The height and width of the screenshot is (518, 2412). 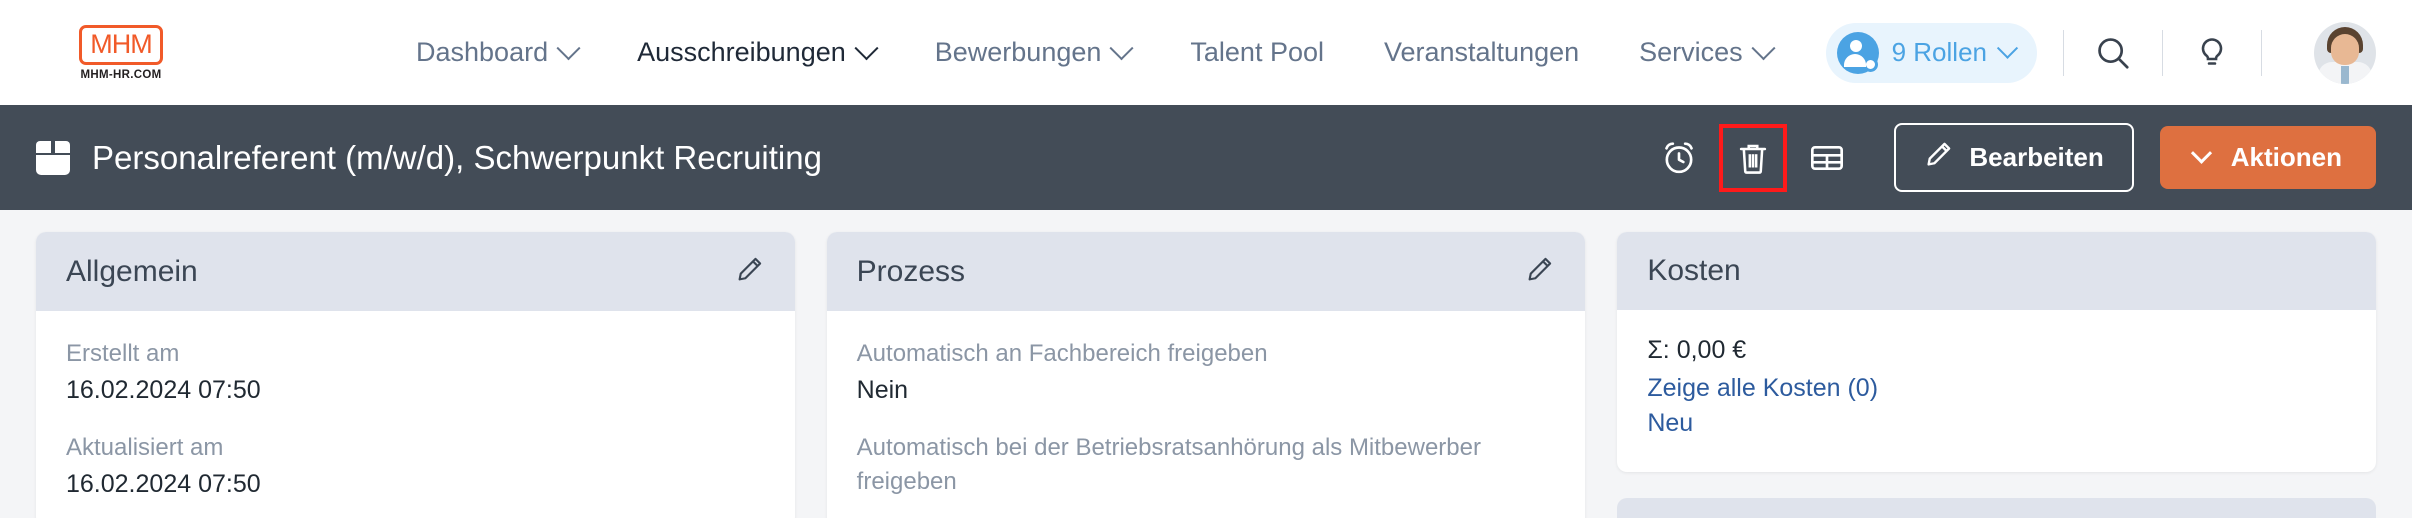 What do you see at coordinates (1870, 64) in the screenshot?
I see `gear-icon` at bounding box center [1870, 64].